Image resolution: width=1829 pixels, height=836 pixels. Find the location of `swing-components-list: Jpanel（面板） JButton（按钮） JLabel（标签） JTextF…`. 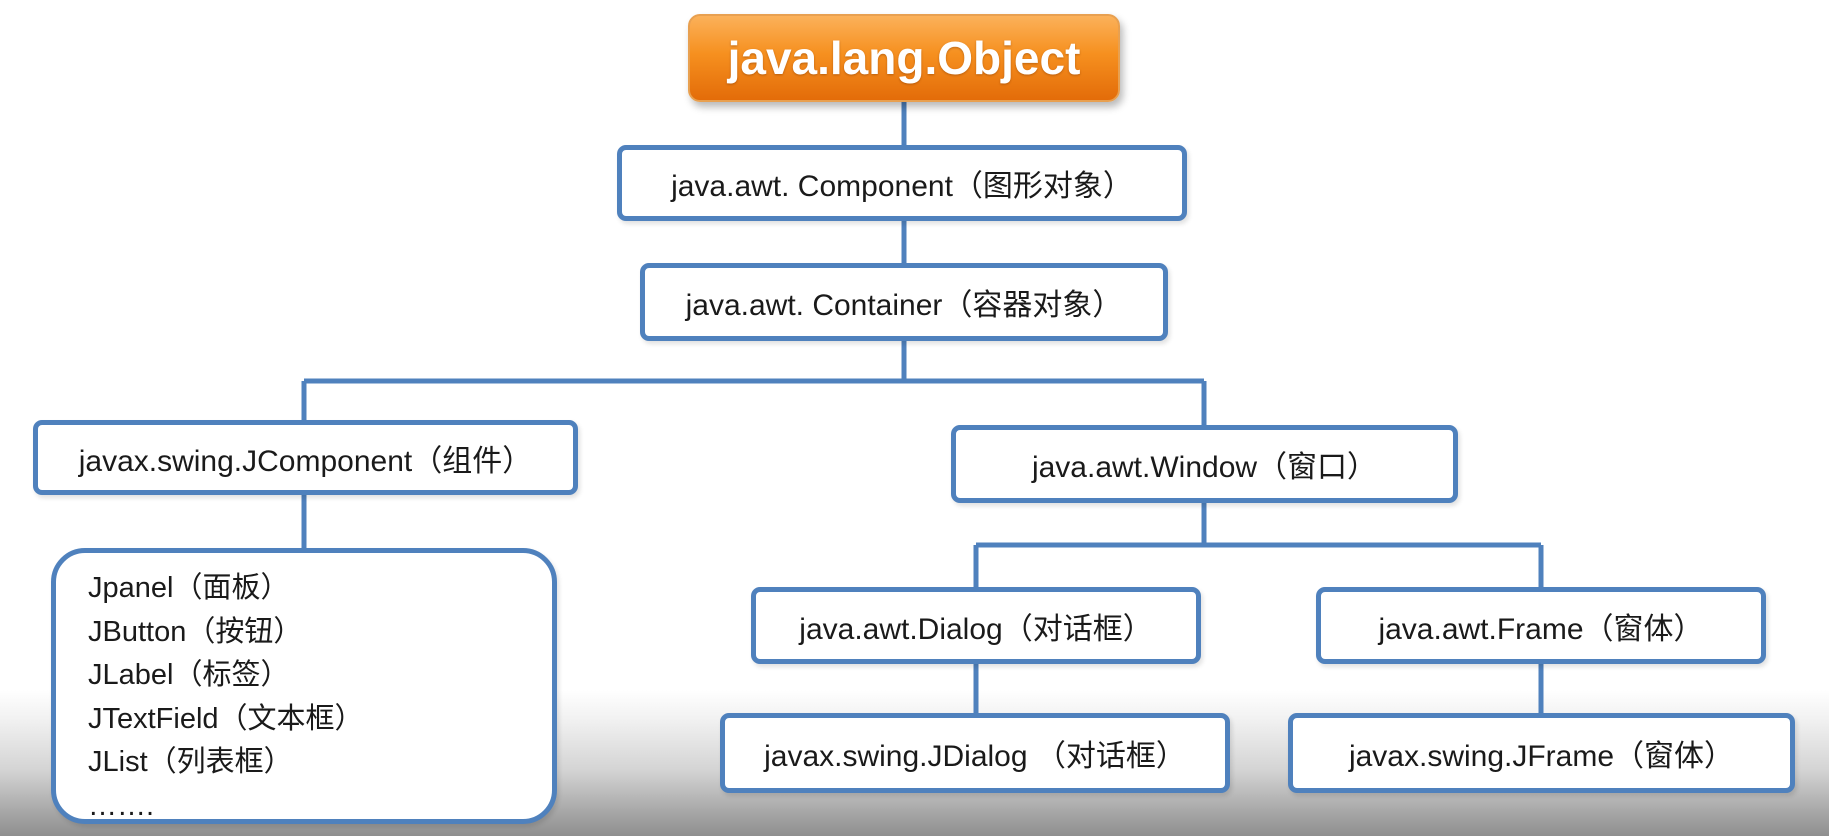

swing-components-list: Jpanel（面板） JButton（按钮） JLabel（标签） JTextF… is located at coordinates (304, 690).